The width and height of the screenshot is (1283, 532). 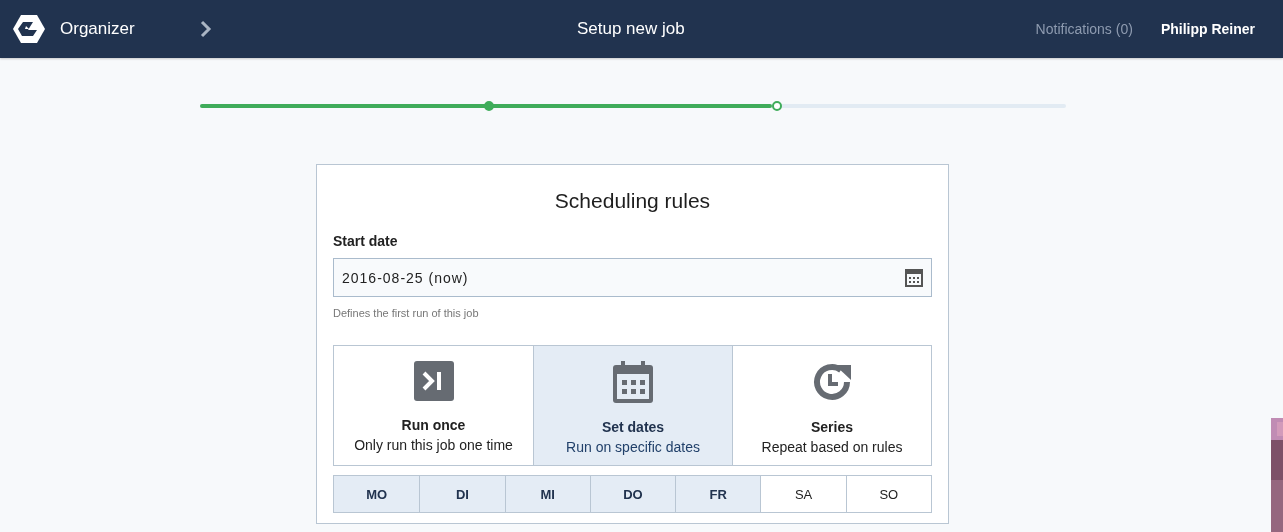 What do you see at coordinates (206, 29) in the screenshot?
I see `chevron-right-icon` at bounding box center [206, 29].